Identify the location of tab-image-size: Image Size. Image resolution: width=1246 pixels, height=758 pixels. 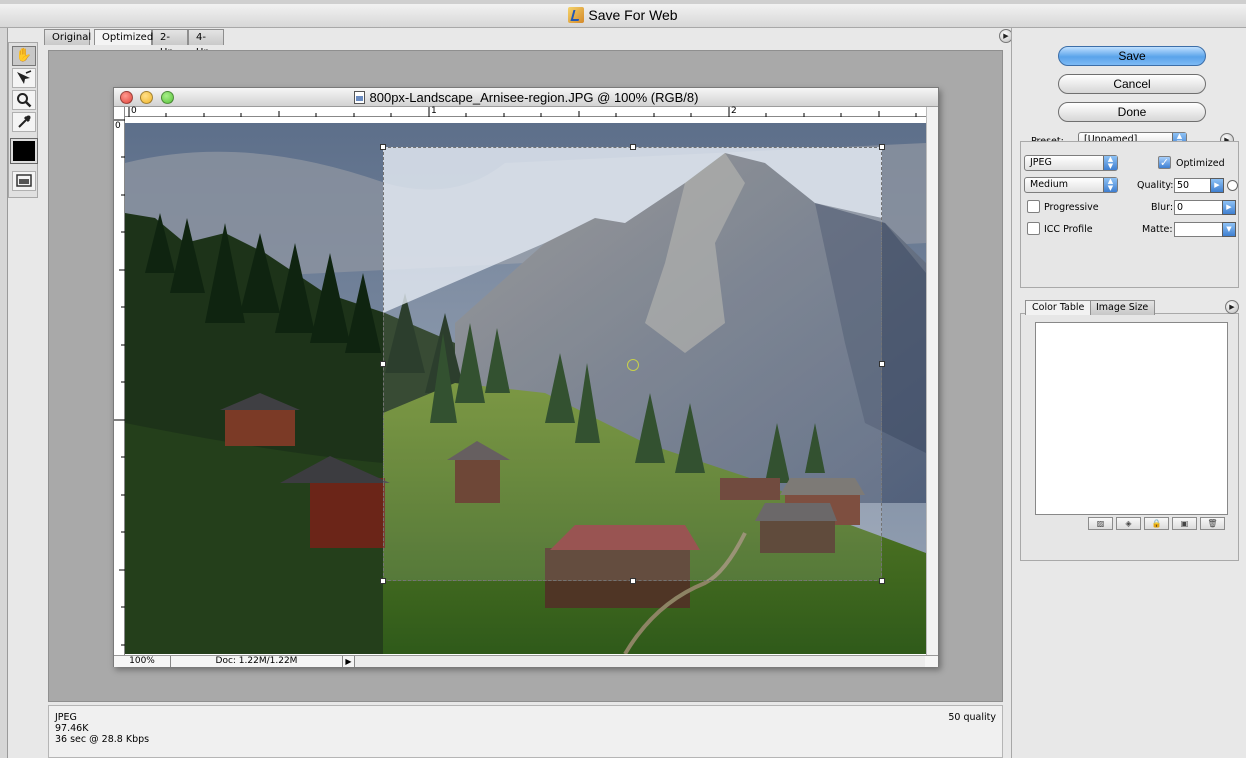
(1122, 307).